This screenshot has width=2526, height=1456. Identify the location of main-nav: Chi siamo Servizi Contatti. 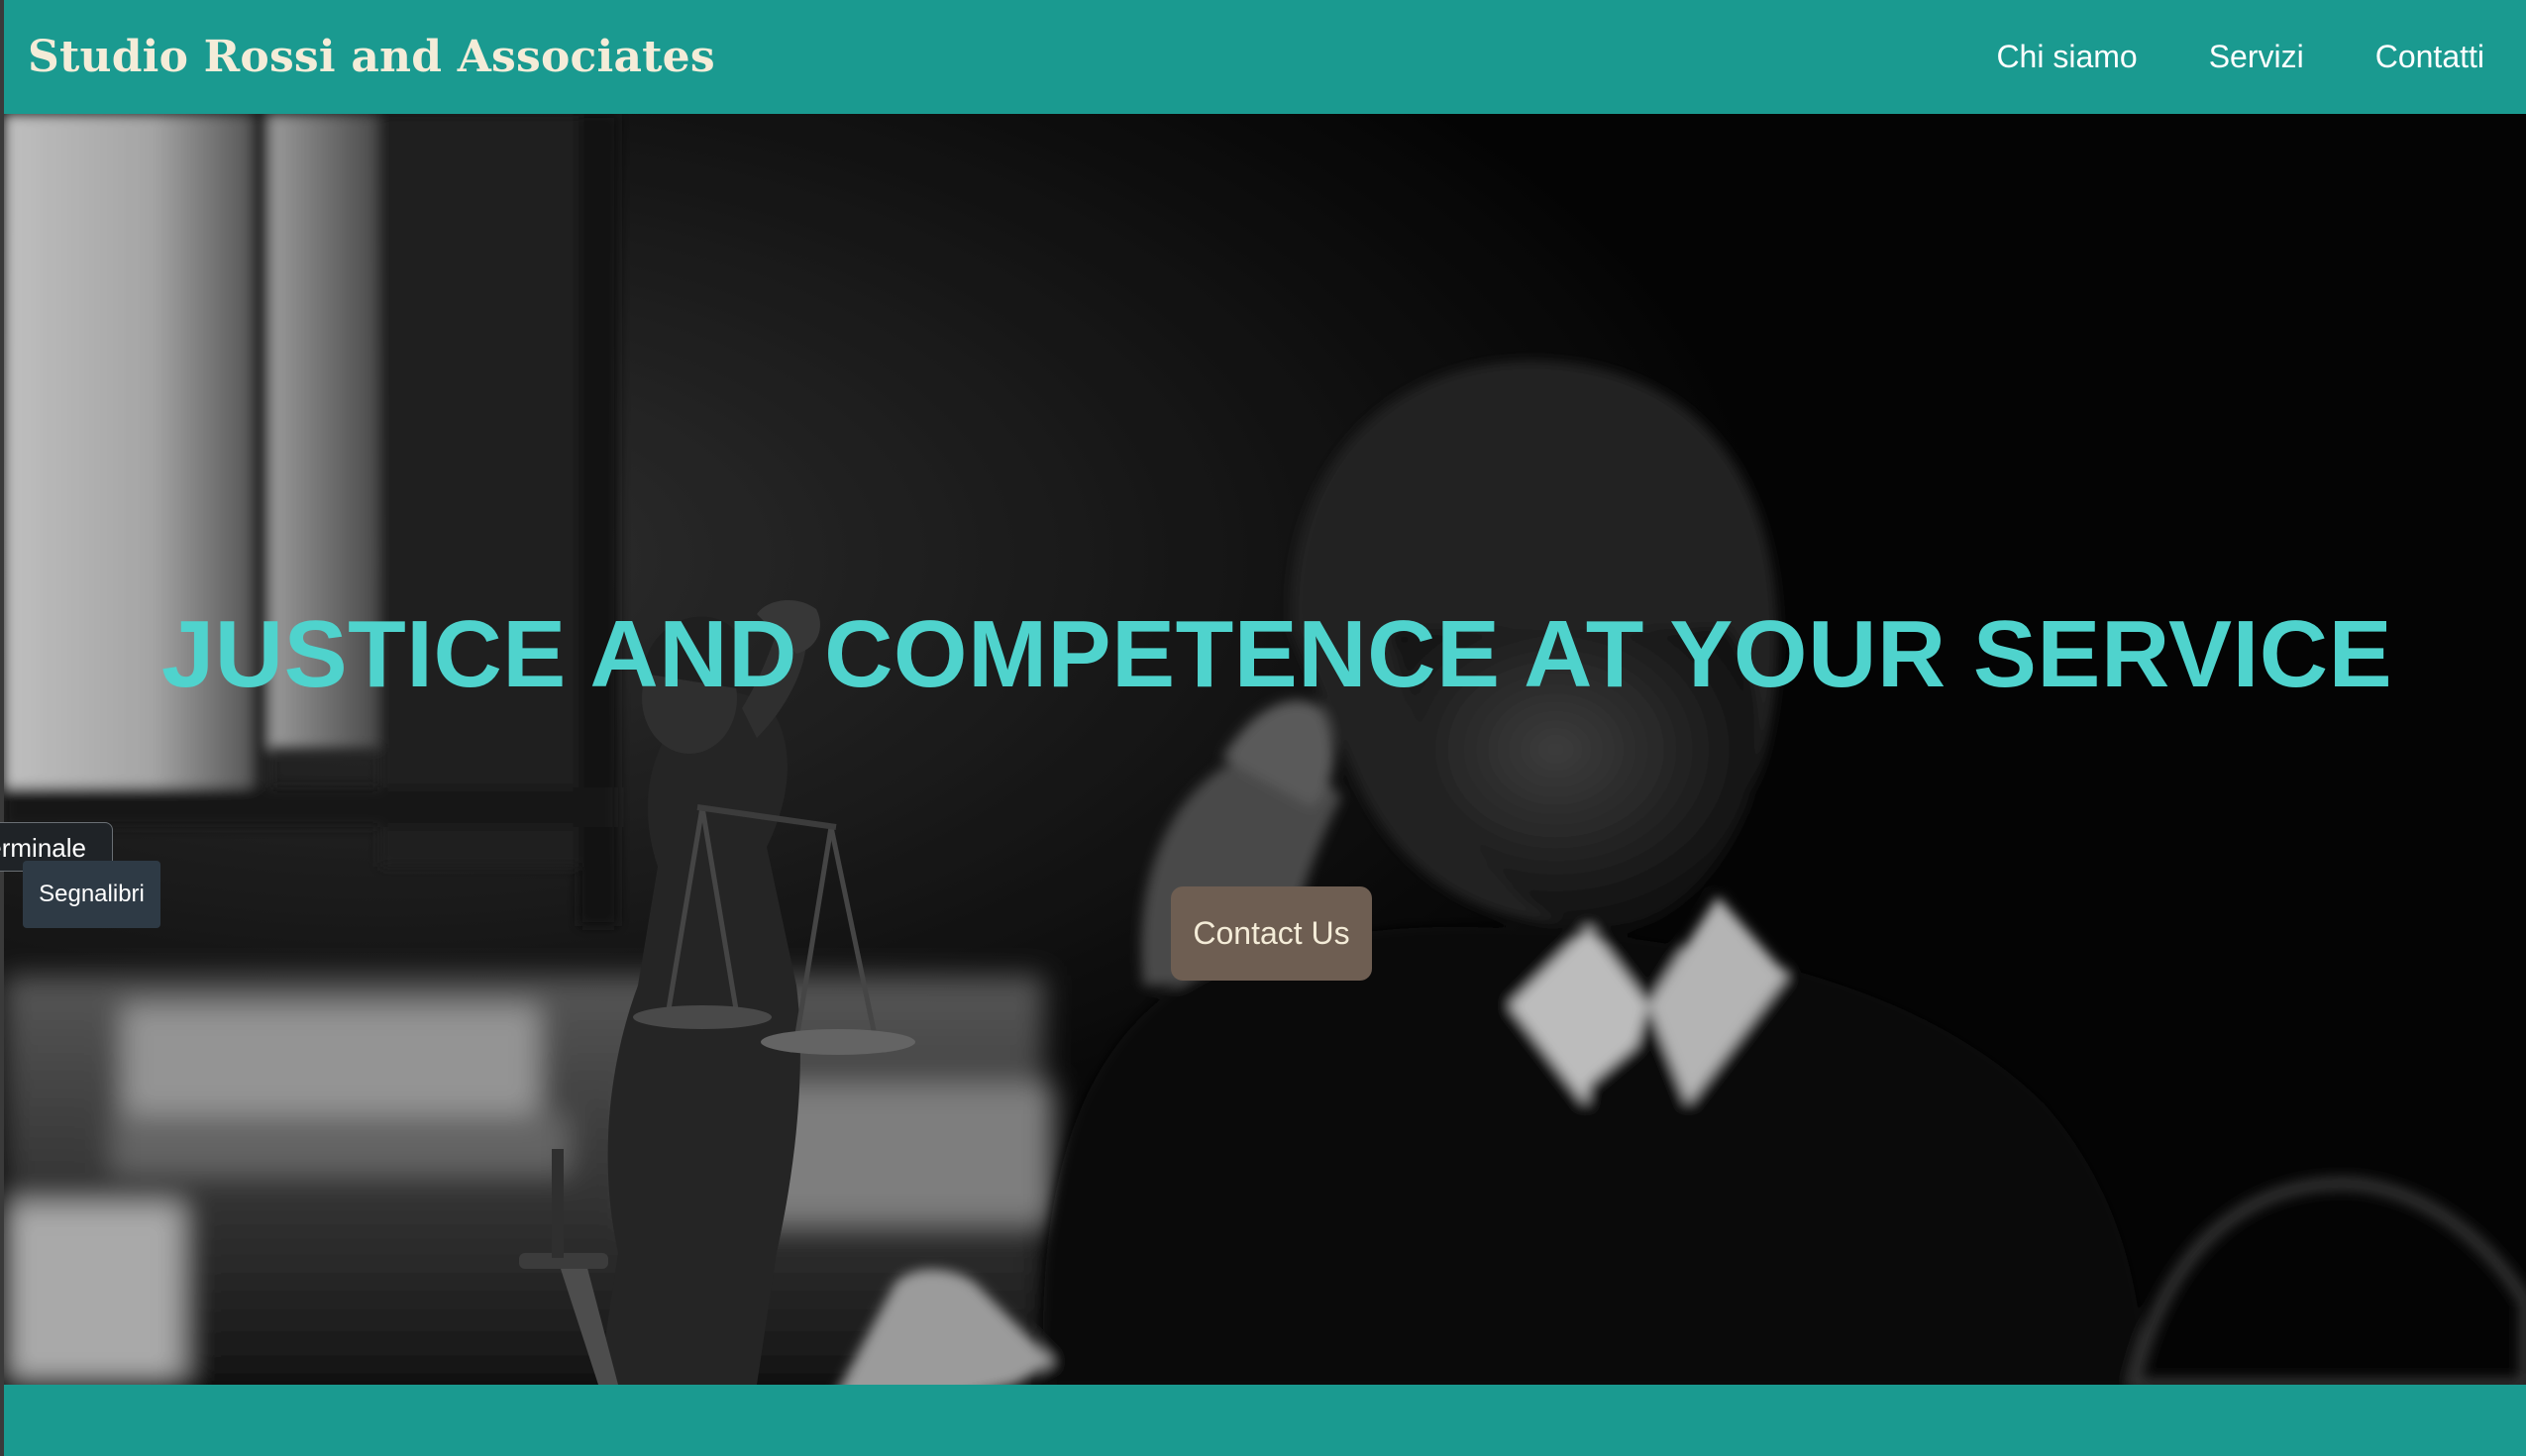
(2204, 57).